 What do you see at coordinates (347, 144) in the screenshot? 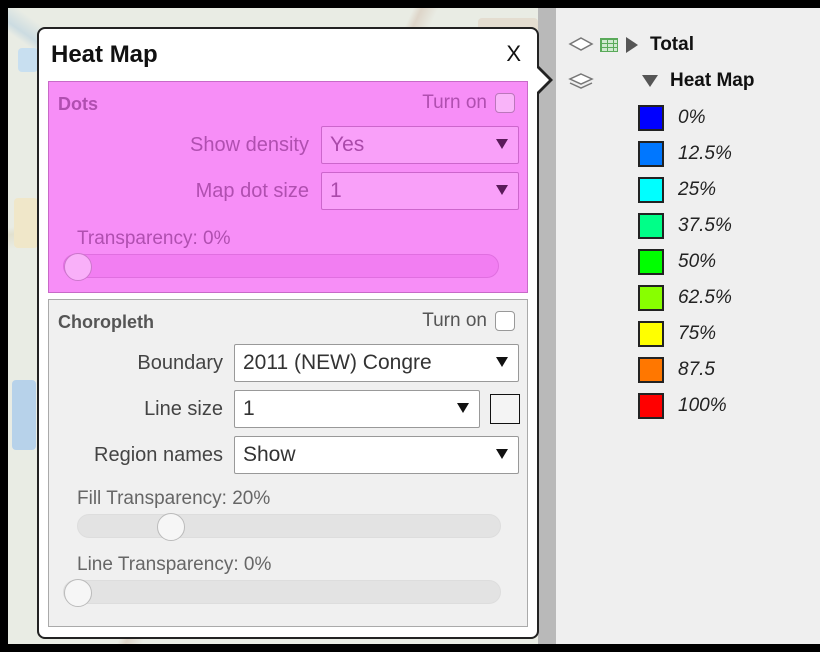
I see `show-density-value: Yes` at bounding box center [347, 144].